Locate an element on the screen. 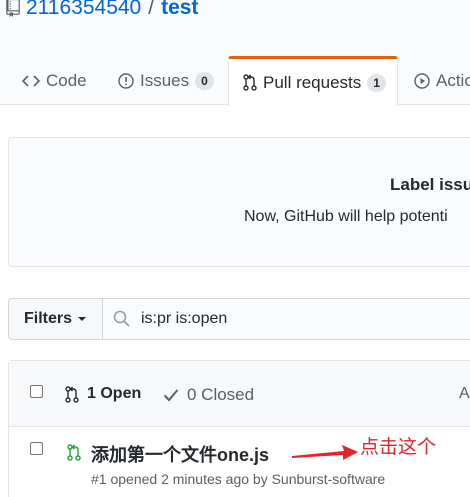  tab-code-label: Code is located at coordinates (66, 80).